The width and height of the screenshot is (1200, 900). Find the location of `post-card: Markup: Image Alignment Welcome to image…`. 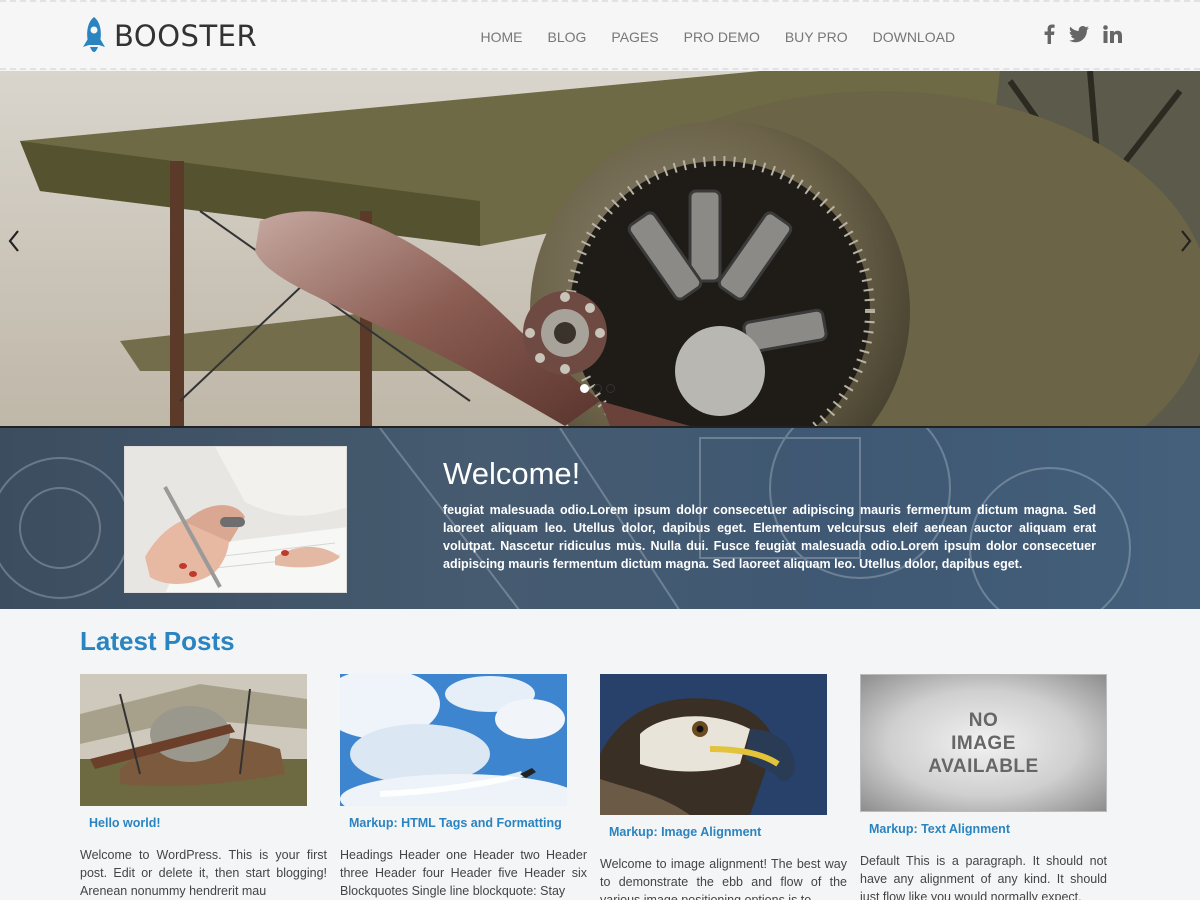

post-card: Markup: Image Alignment Welcome to image… is located at coordinates (723, 787).